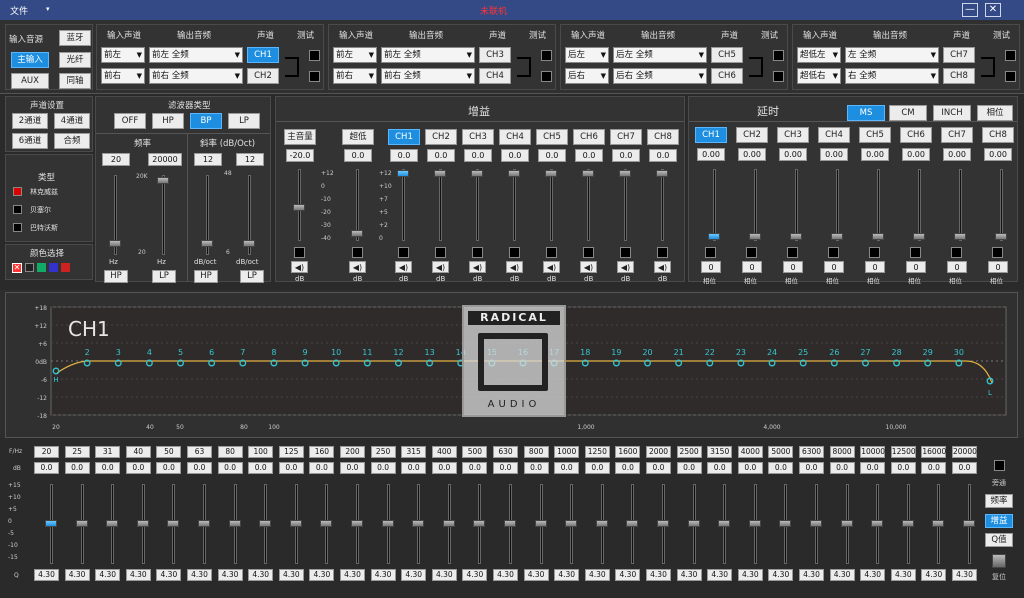  Describe the element at coordinates (628, 452) in the screenshot. I see `eq-freq-value: 1600` at that location.